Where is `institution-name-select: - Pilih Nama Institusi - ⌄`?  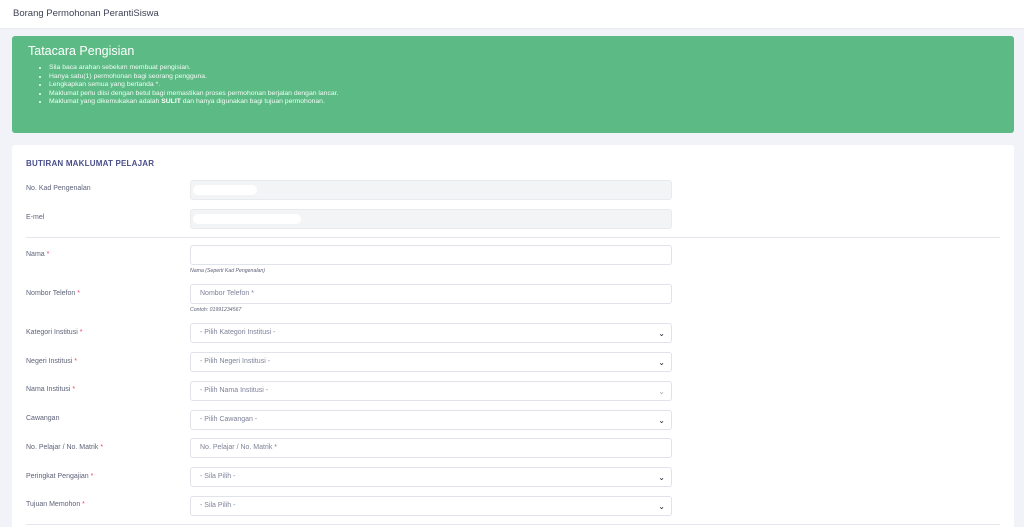 institution-name-select: - Pilih Nama Institusi - ⌄ is located at coordinates (431, 391).